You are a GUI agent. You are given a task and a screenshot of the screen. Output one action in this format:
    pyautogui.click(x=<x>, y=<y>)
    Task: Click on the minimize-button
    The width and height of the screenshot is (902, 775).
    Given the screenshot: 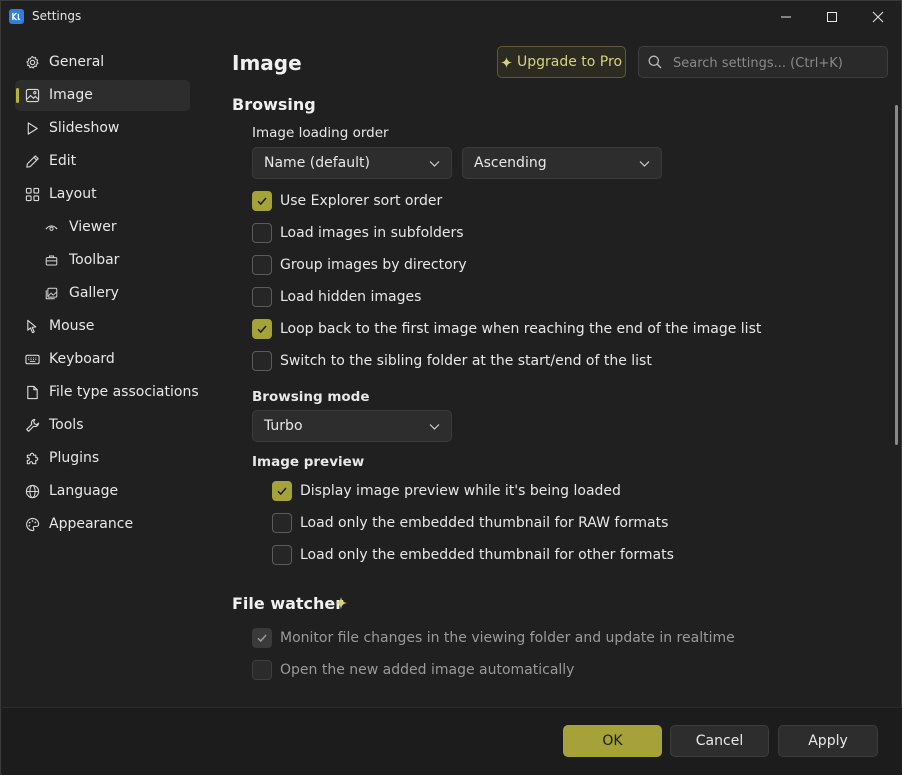 What is the action you would take?
    pyautogui.click(x=786, y=16)
    